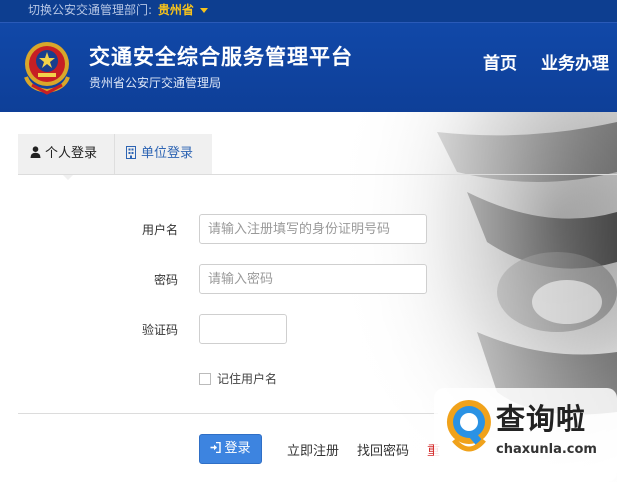 The height and width of the screenshot is (482, 617). I want to click on remember-label: 记住用户名, so click(247, 379).